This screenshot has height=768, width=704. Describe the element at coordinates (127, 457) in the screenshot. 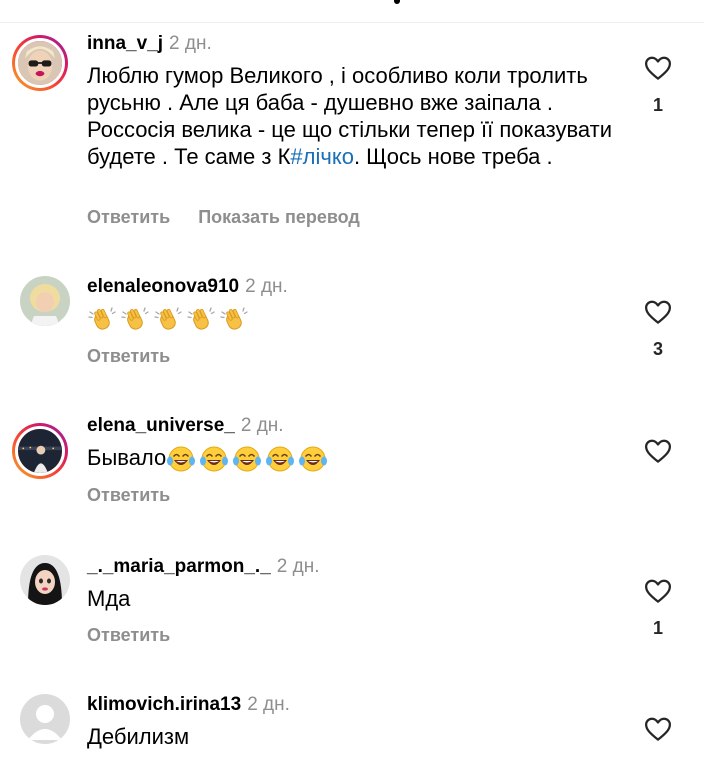

I see `comment-text-part: Бывало` at that location.